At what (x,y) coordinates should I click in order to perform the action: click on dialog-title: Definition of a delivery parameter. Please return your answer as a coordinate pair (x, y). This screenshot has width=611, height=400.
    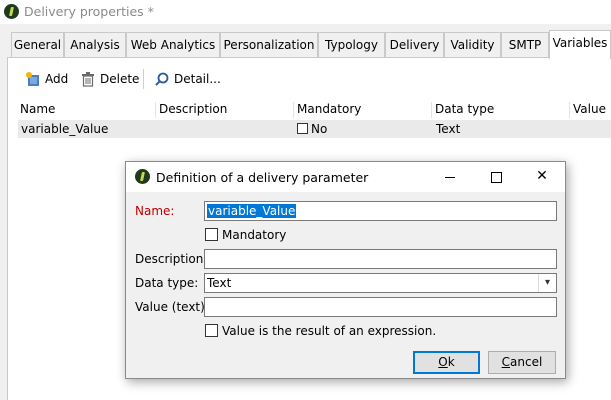
    Looking at the image, I should click on (262, 177).